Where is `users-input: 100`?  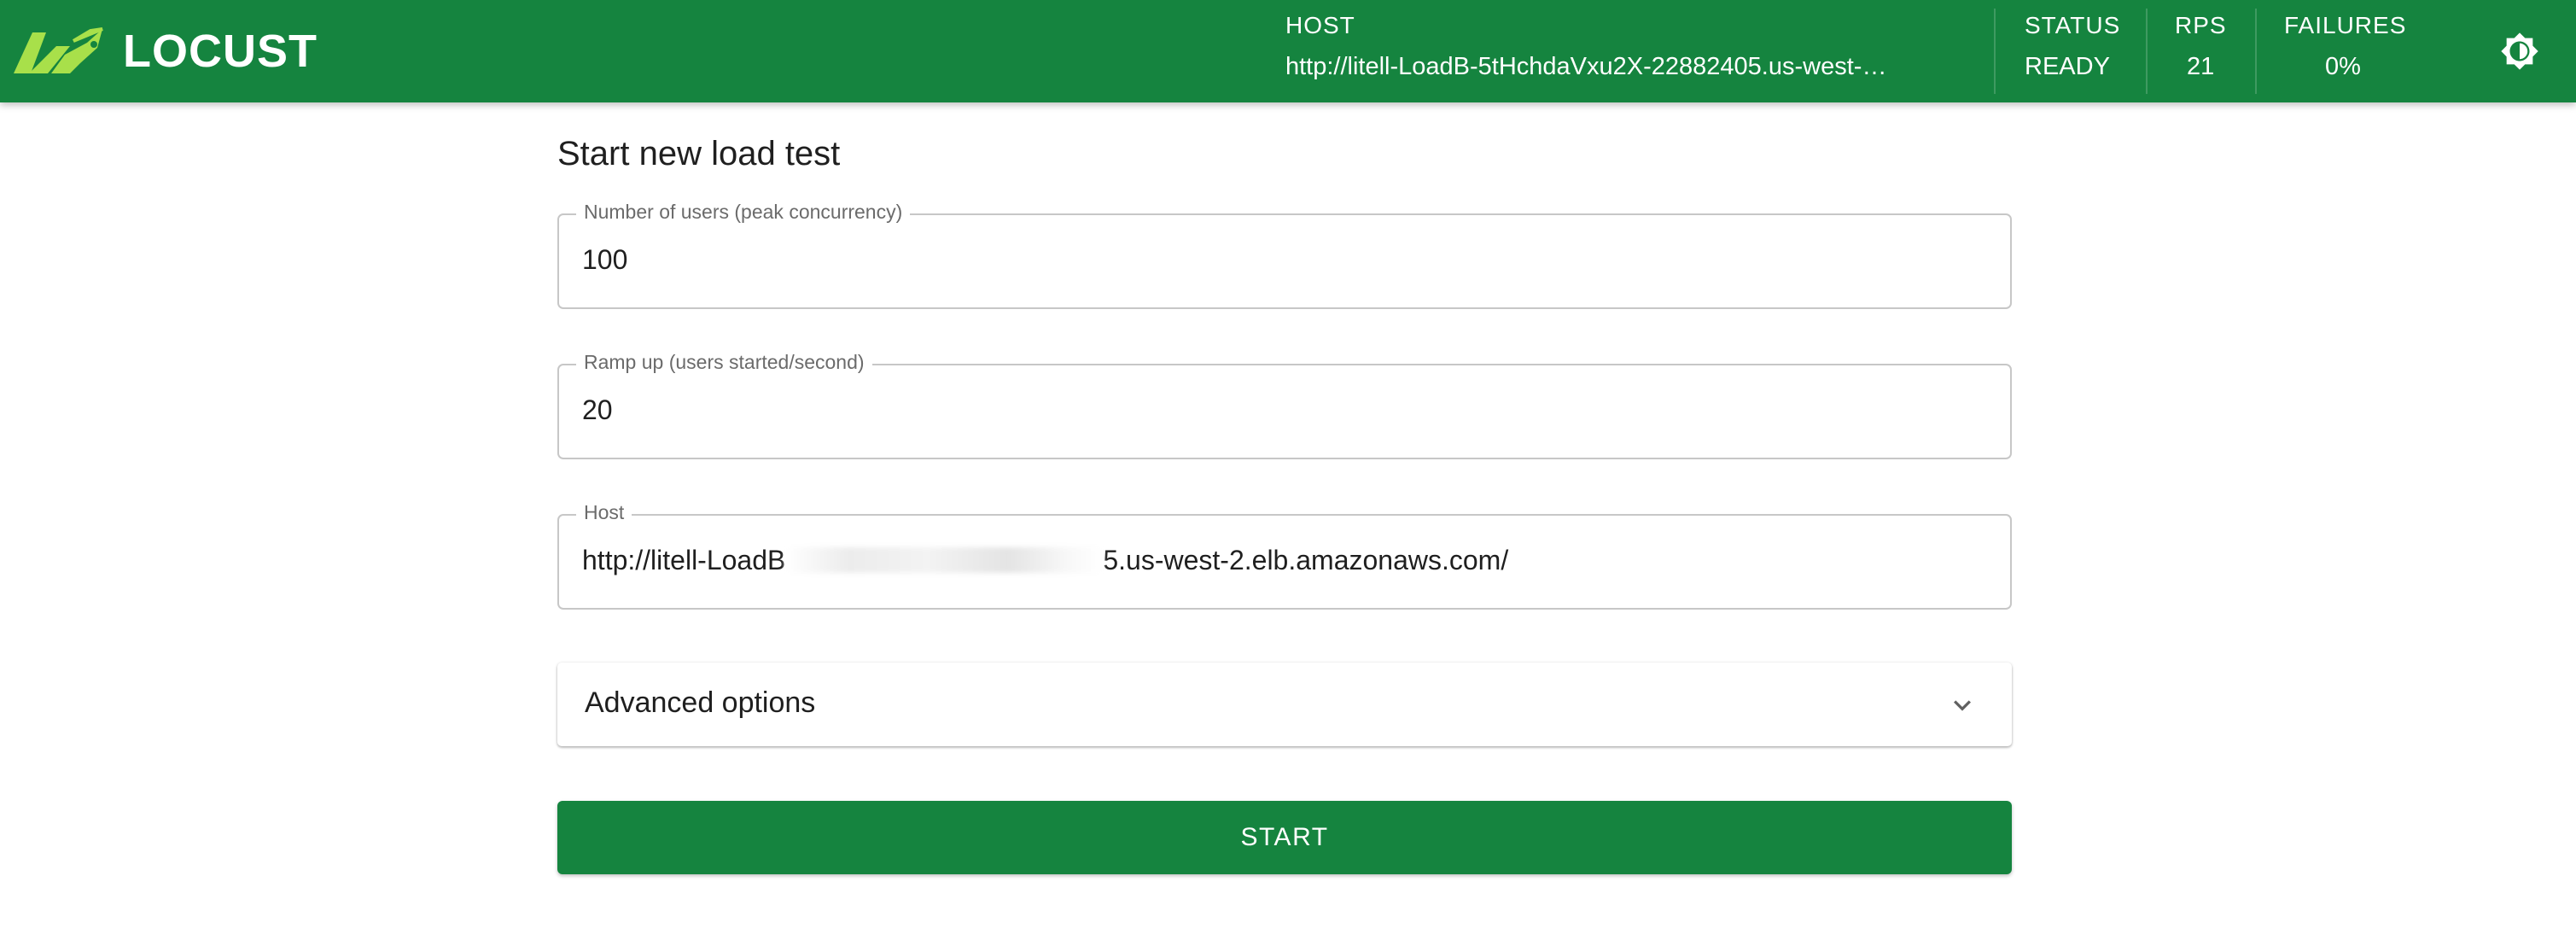
users-input: 100 is located at coordinates (604, 260).